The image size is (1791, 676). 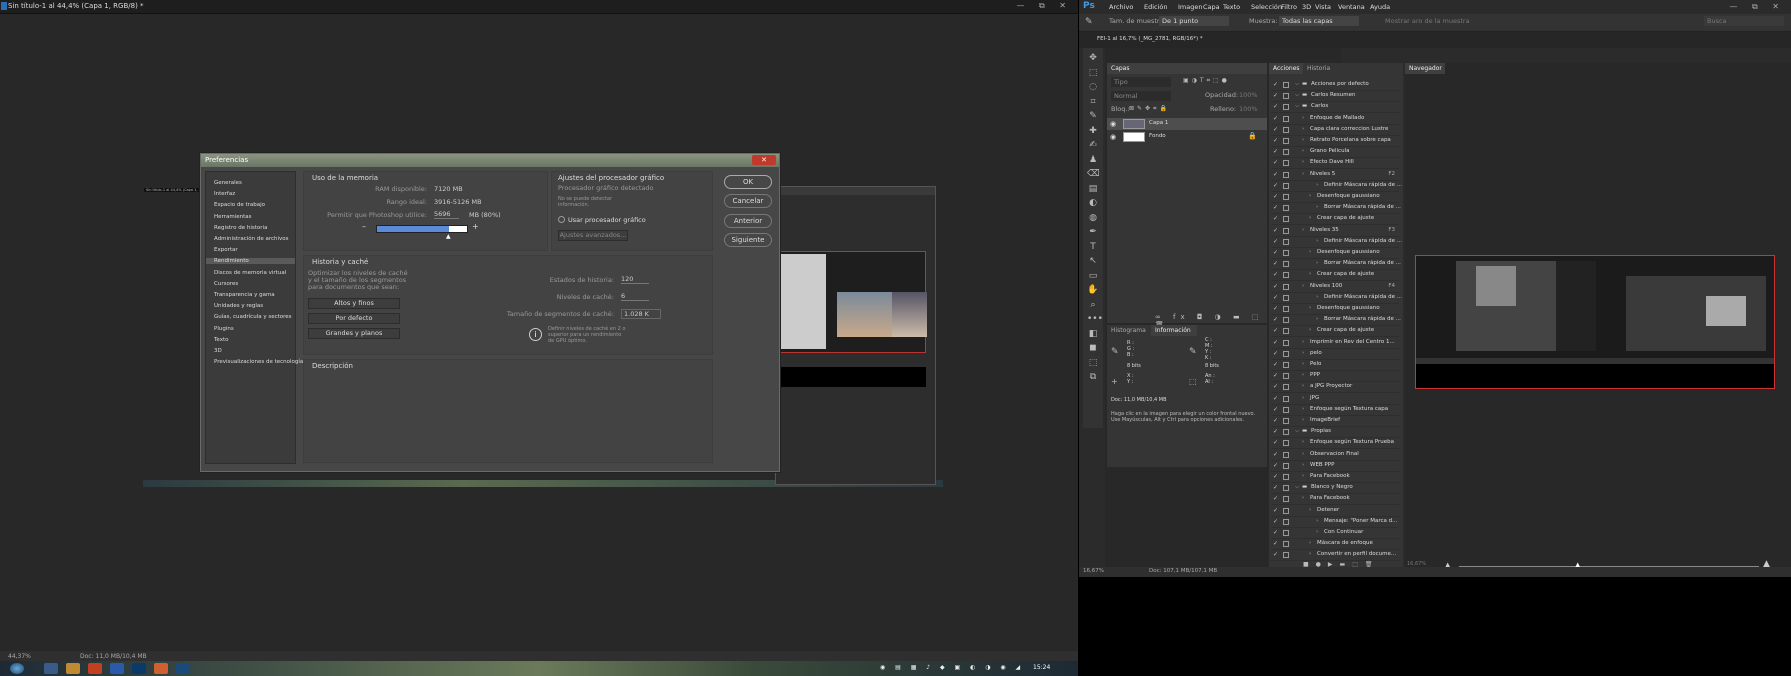 What do you see at coordinates (1335, 354) in the screenshot?
I see `action-row: ✓ › pelo` at bounding box center [1335, 354].